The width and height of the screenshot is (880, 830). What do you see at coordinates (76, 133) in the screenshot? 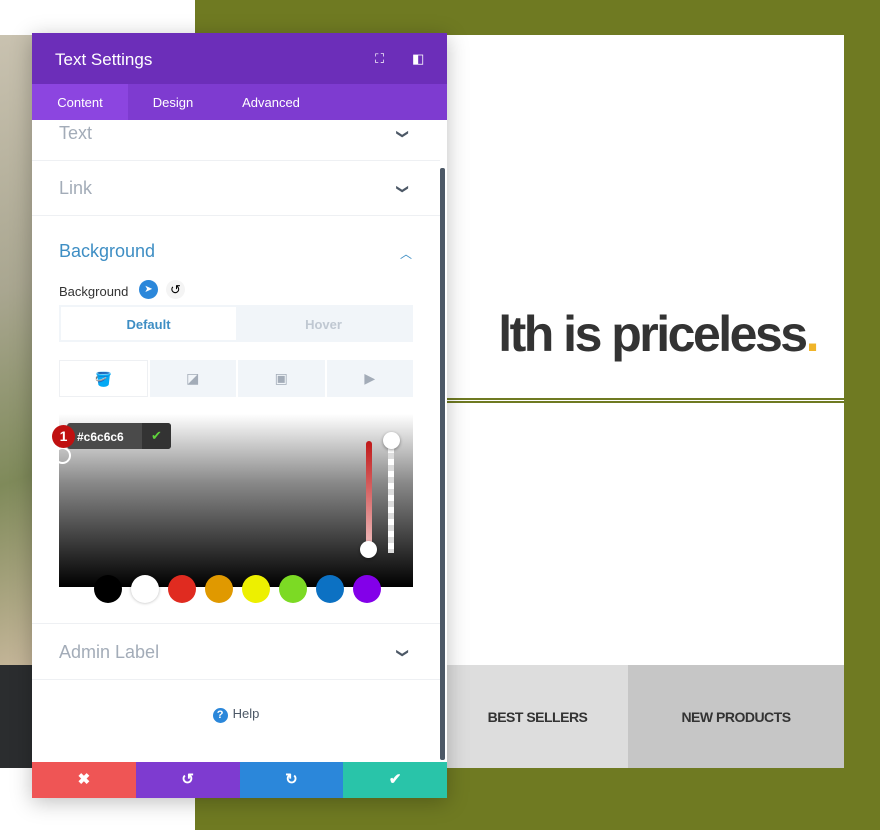
I see `section-label: Text` at bounding box center [76, 133].